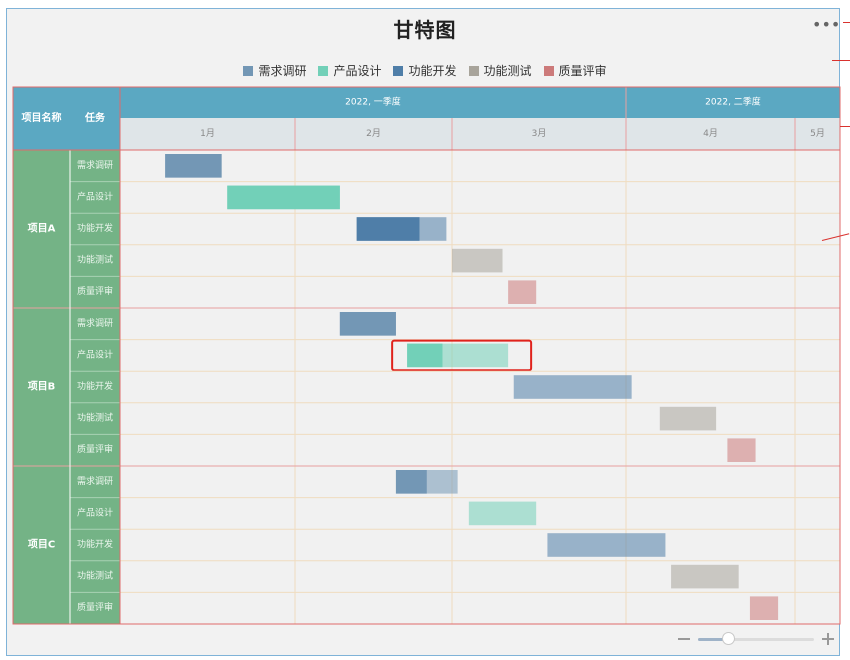  I want to click on zoom-out-icon, so click(684, 639).